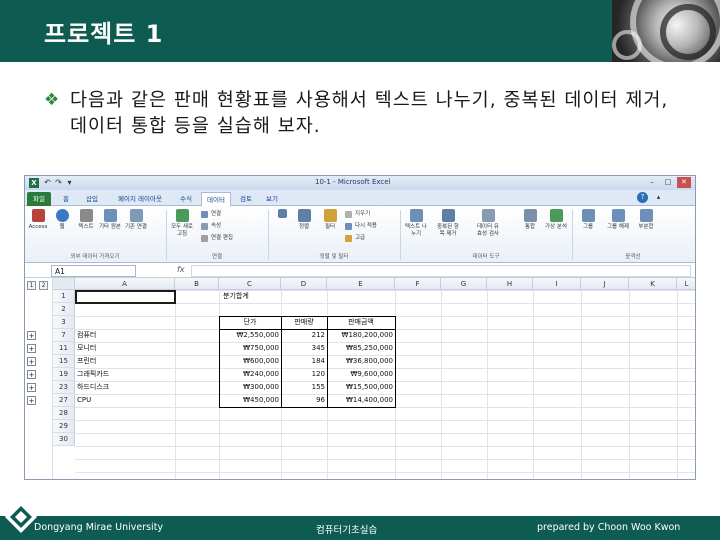  I want to click on column-header-c: C, so click(250, 284).